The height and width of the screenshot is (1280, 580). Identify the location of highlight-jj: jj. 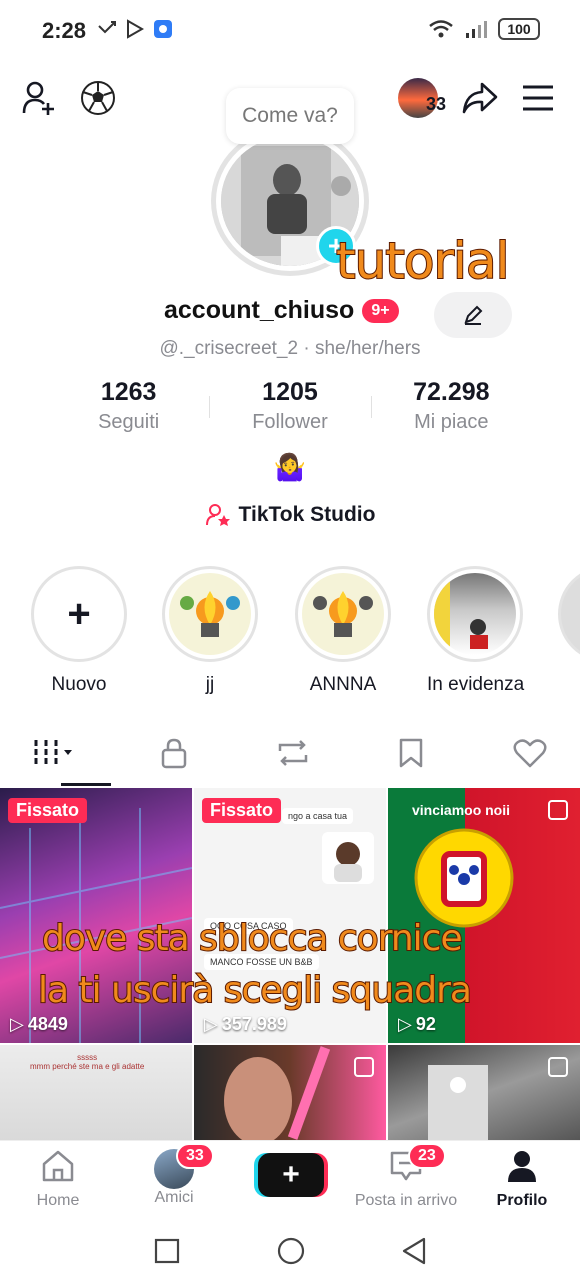
(210, 631).